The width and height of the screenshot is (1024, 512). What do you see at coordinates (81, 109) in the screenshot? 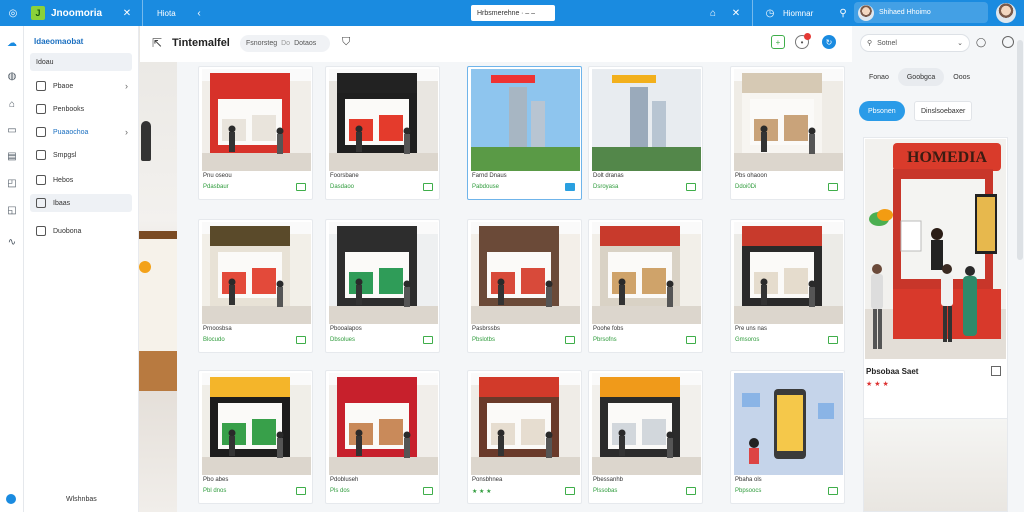
I see `nav-item-2: Penbooks` at bounding box center [81, 109].